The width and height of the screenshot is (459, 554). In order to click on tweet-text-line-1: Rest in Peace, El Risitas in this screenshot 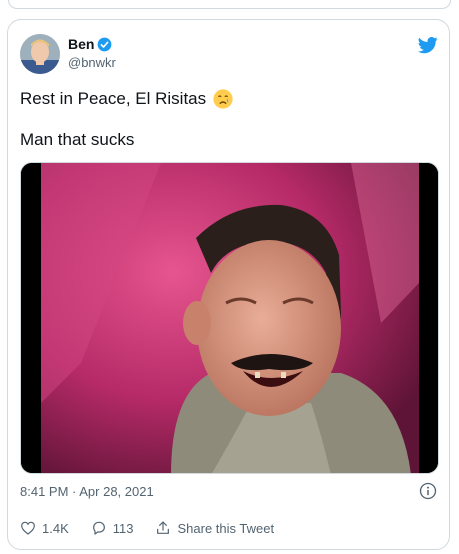, I will do `click(127, 99)`.